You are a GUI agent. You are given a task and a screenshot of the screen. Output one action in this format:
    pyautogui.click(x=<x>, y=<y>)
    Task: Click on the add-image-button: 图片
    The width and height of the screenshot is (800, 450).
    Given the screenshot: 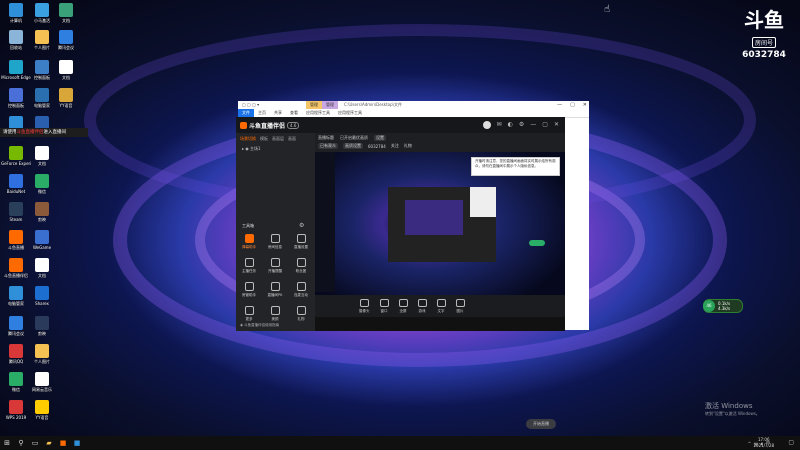 What is the action you would take?
    pyautogui.click(x=460, y=306)
    